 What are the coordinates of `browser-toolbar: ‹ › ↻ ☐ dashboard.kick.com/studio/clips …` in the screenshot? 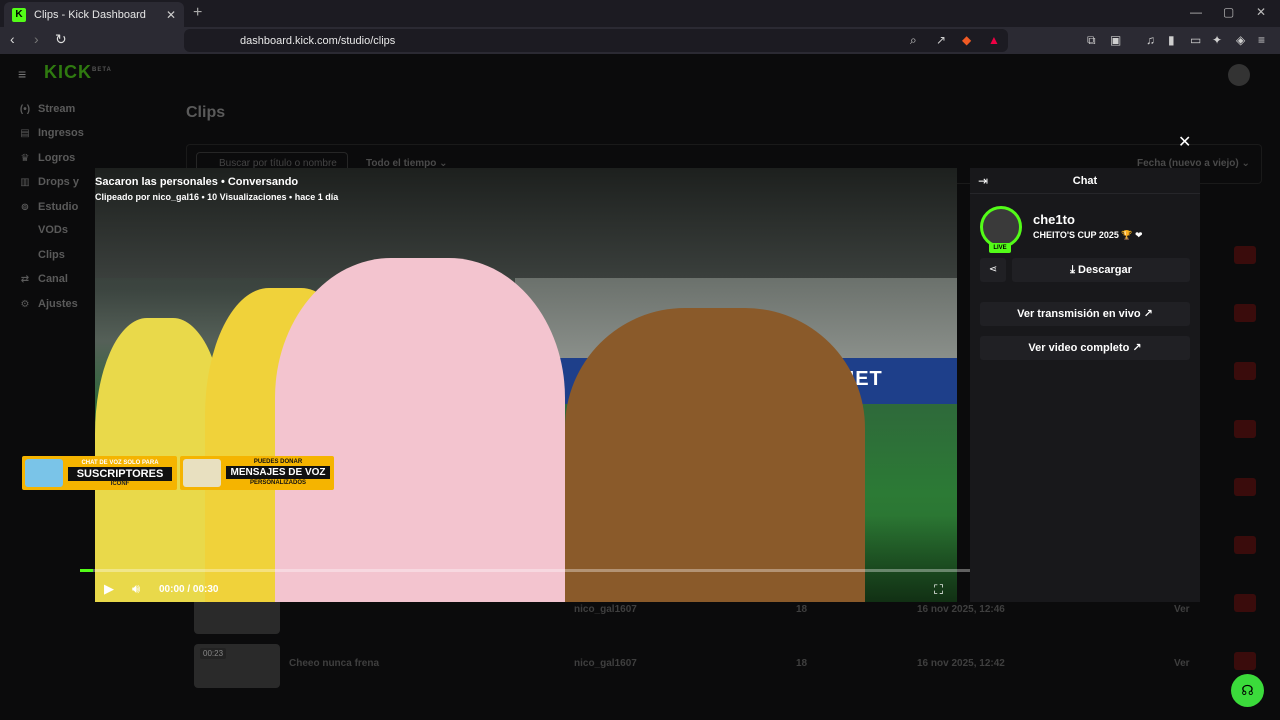 It's located at (640, 40).